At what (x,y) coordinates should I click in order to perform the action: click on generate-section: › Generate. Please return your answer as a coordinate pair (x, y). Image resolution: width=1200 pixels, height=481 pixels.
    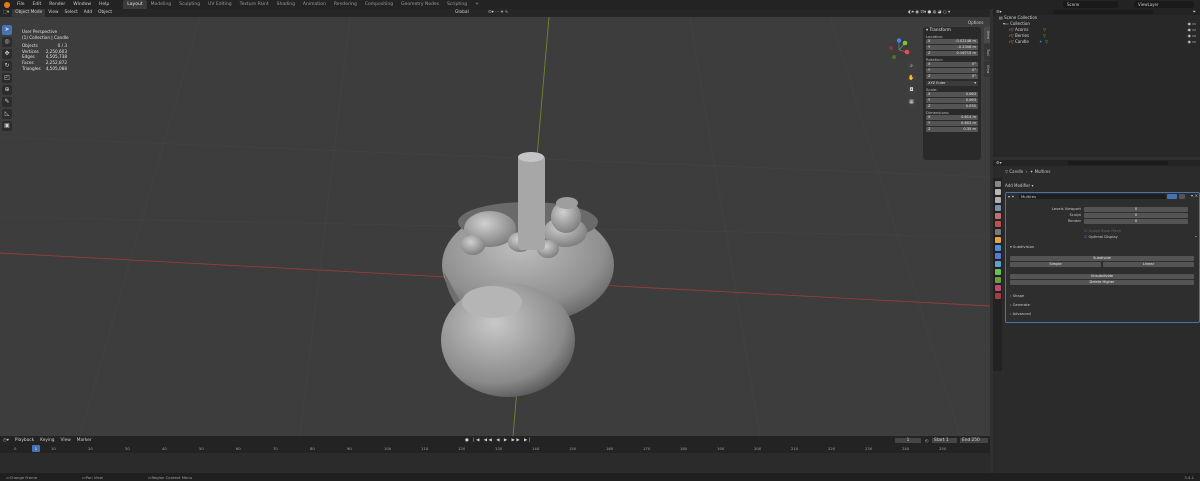
    Looking at the image, I should click on (1020, 305).